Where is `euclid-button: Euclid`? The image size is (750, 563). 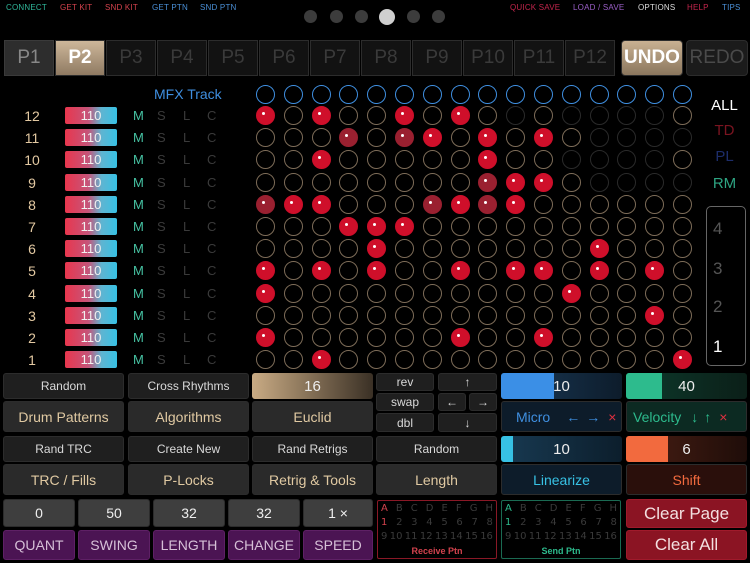
euclid-button: Euclid is located at coordinates (312, 416).